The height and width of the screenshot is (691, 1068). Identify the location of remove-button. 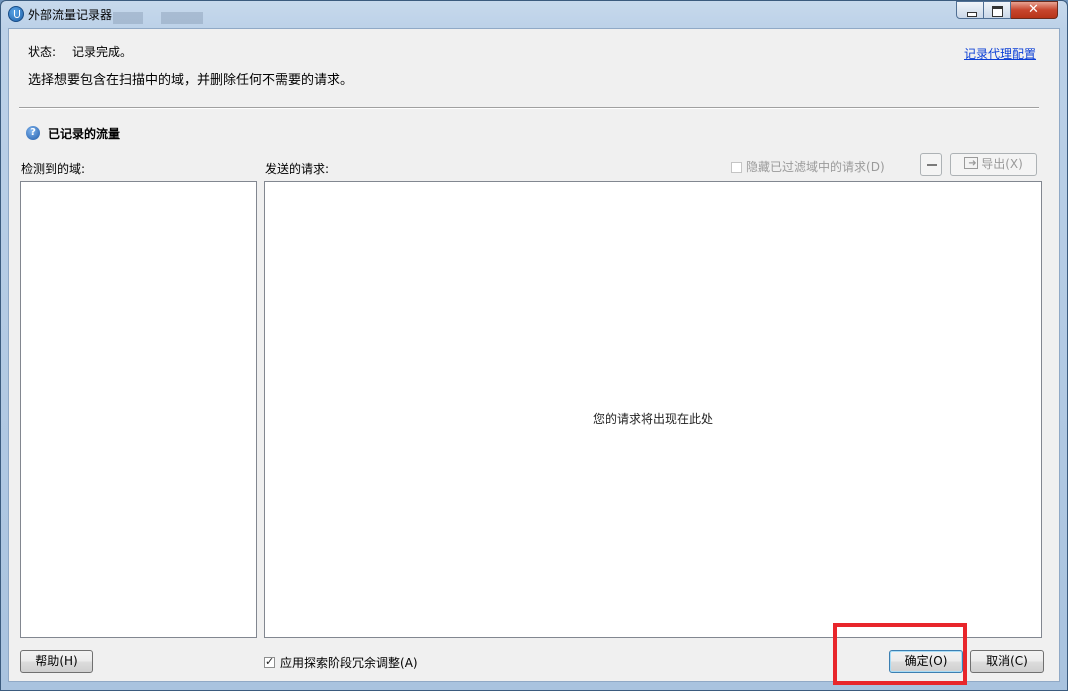
(931, 164).